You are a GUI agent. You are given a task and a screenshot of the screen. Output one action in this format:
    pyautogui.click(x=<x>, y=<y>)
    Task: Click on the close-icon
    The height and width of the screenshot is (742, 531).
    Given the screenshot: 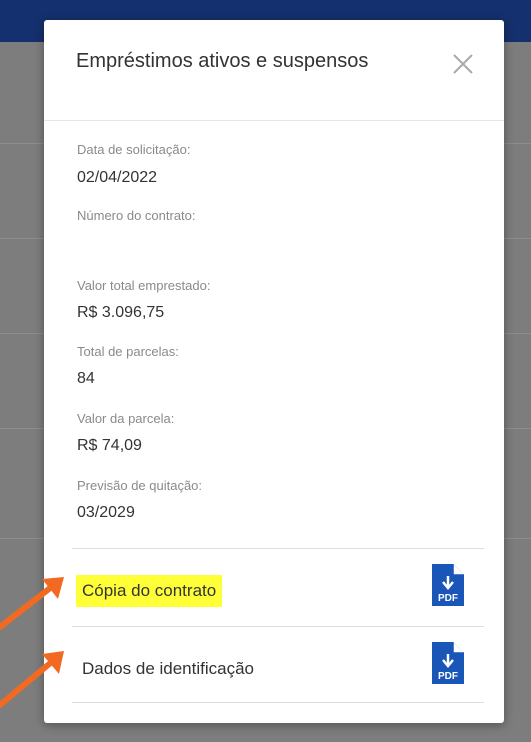 What is the action you would take?
    pyautogui.click(x=463, y=64)
    